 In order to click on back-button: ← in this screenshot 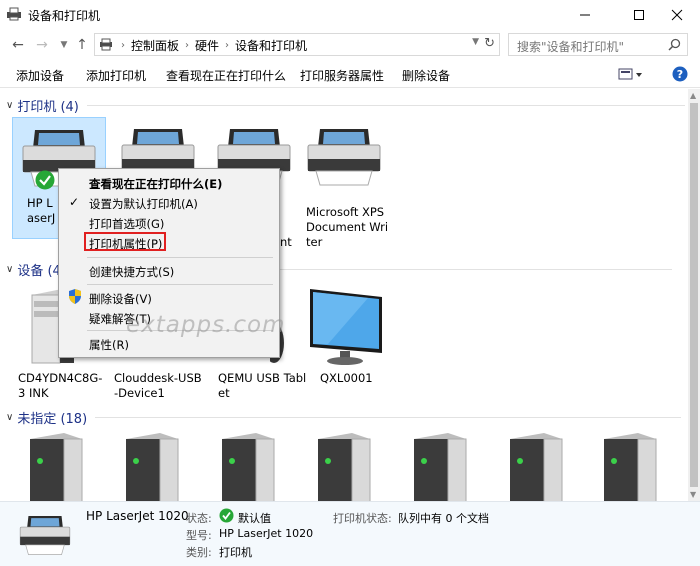, I will do `click(18, 45)`.